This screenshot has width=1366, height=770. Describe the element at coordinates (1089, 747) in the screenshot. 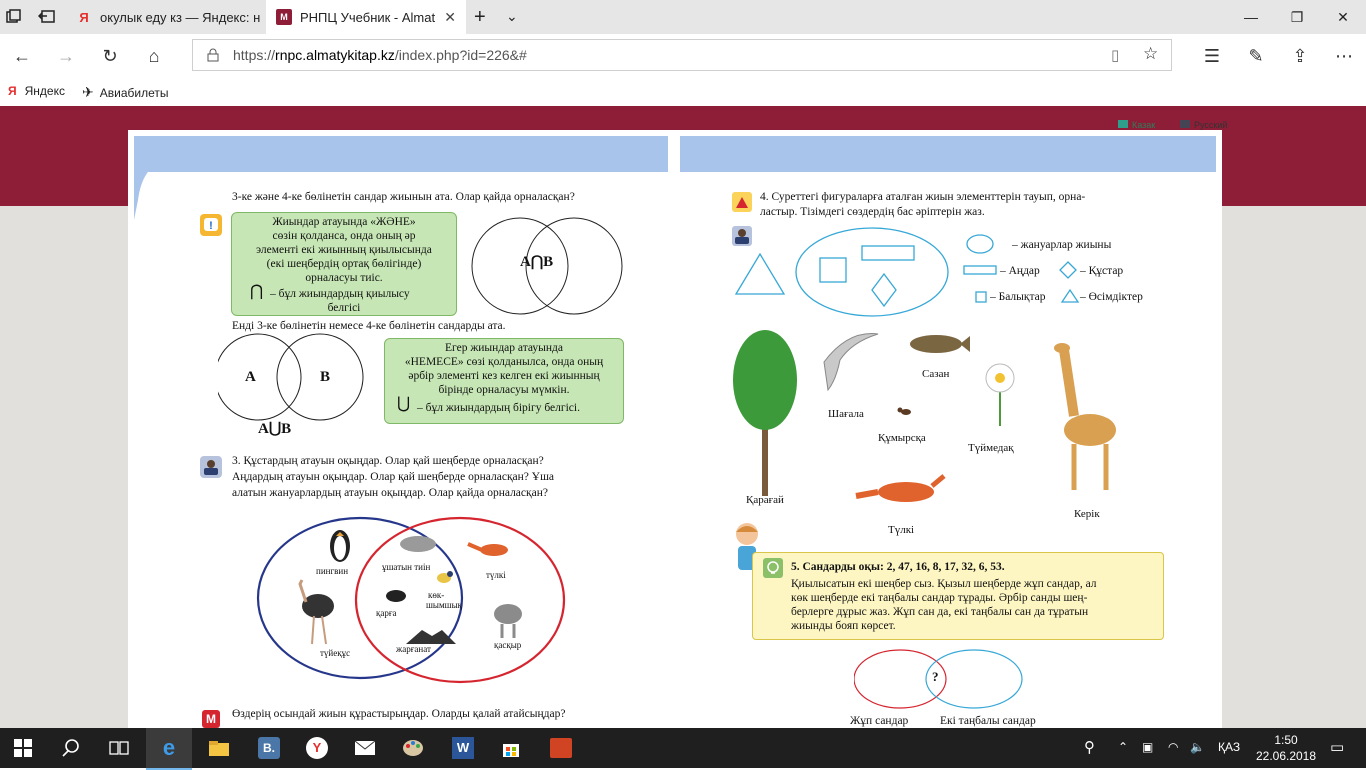

I see `people-icon: ⚲` at that location.